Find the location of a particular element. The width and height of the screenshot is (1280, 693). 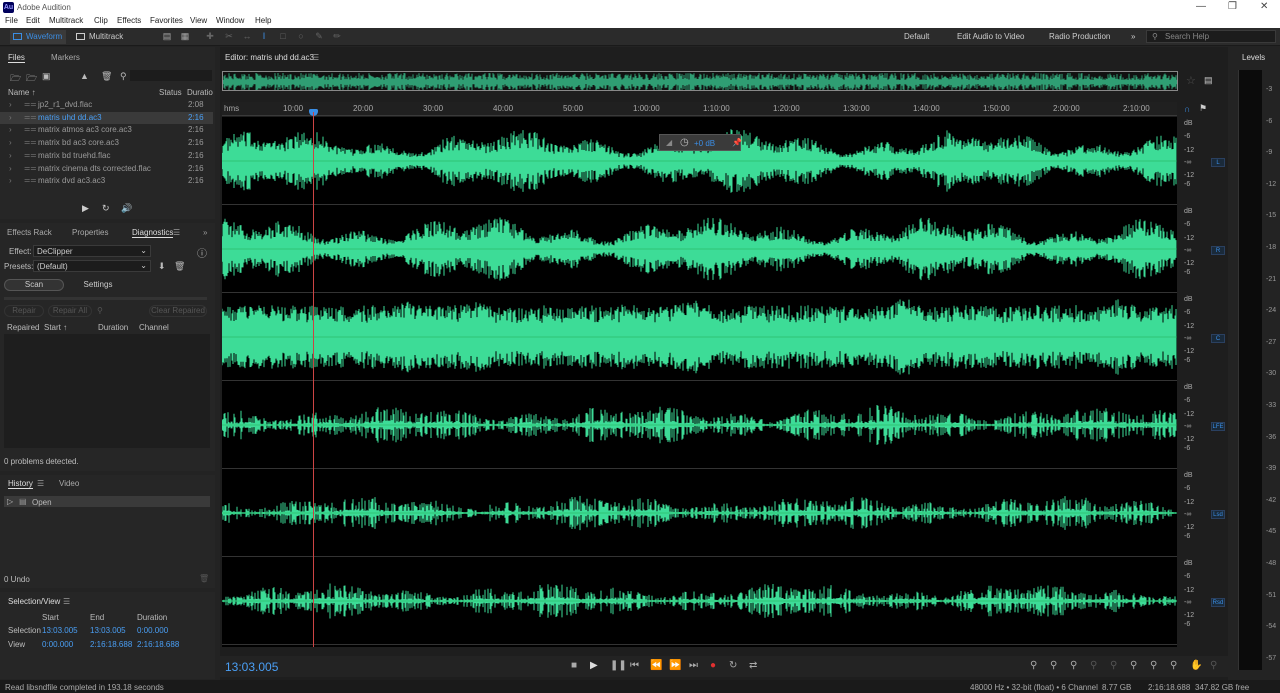

search-icon: ⚲ is located at coordinates (123, 76).